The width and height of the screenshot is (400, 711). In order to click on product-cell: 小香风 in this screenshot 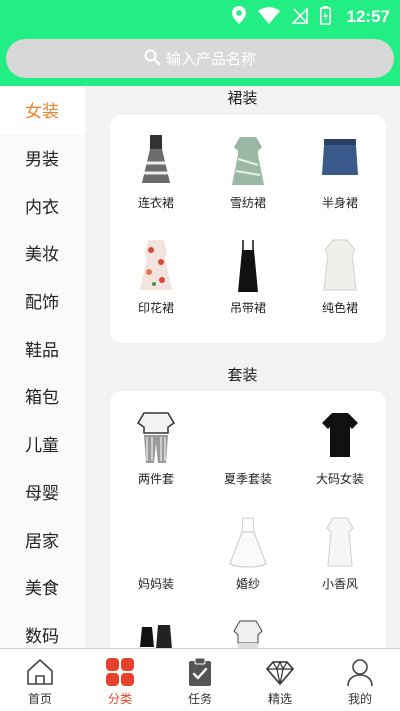, I will do `click(340, 543)`.